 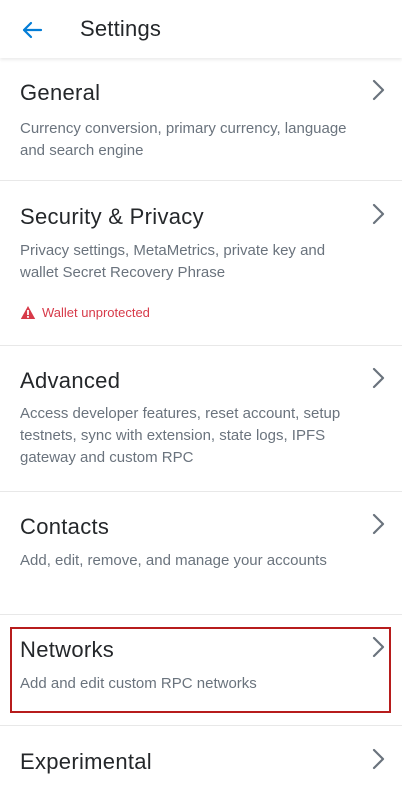 I want to click on settings-item-experimental: Experimental, so click(x=201, y=758).